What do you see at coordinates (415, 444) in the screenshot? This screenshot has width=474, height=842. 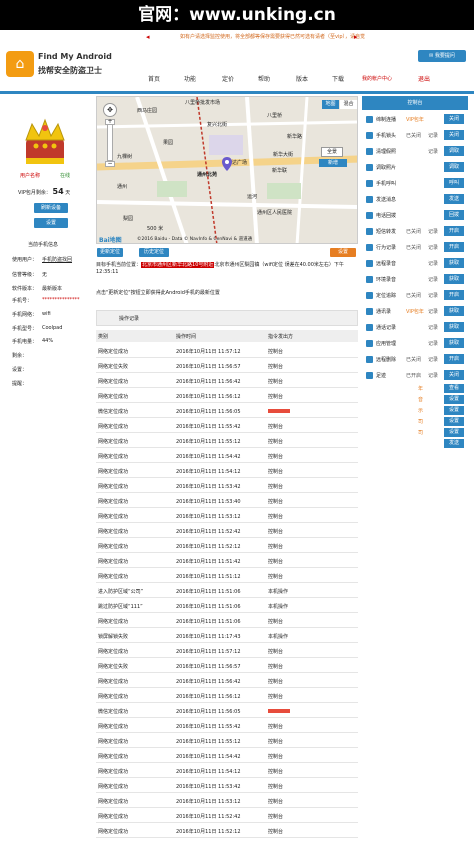 I see `control-extra-row: 发送` at bounding box center [415, 444].